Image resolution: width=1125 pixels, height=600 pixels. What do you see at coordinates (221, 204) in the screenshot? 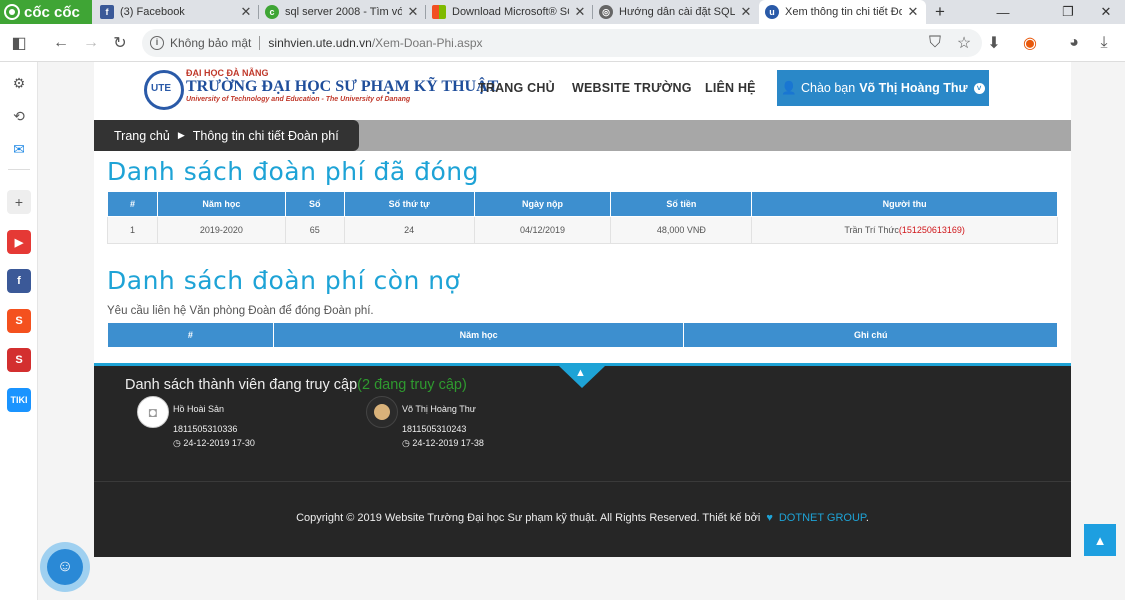
I see `column-header-year: Năm học` at bounding box center [221, 204].